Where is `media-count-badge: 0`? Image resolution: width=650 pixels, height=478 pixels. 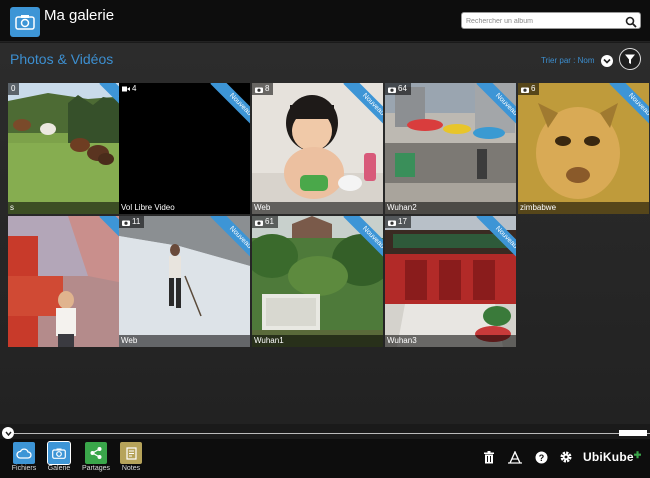 media-count-badge: 0 is located at coordinates (14, 89).